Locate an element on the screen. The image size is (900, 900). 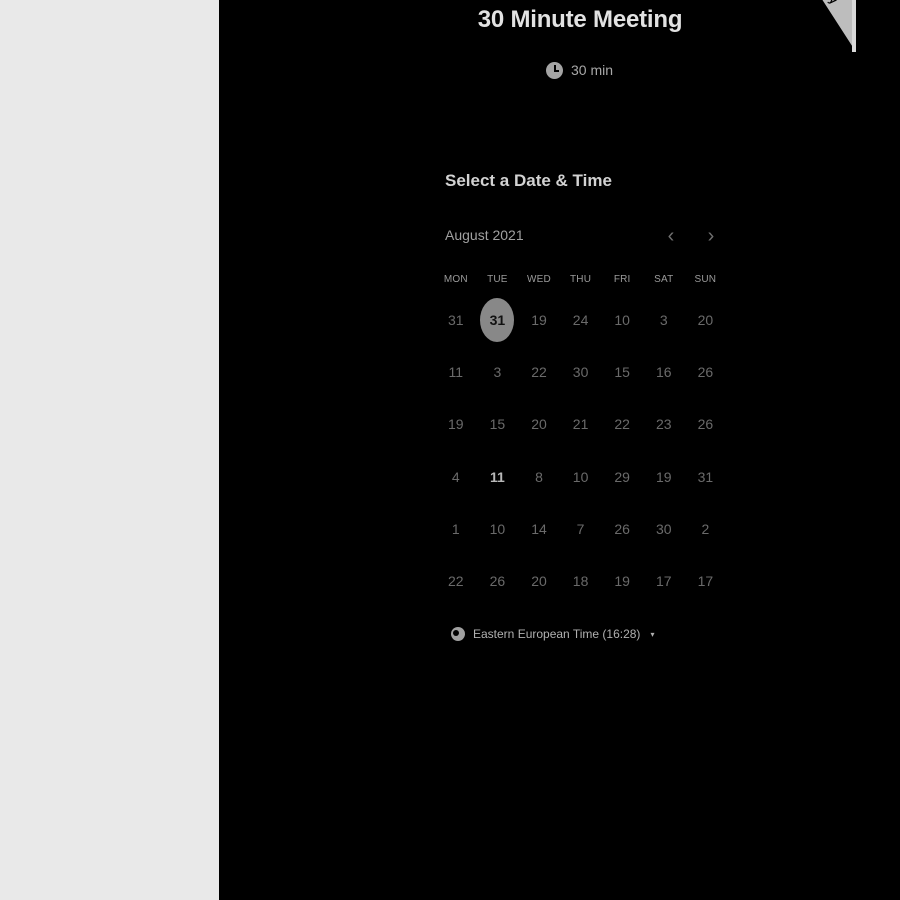
calendar-day: 14 is located at coordinates (539, 529).